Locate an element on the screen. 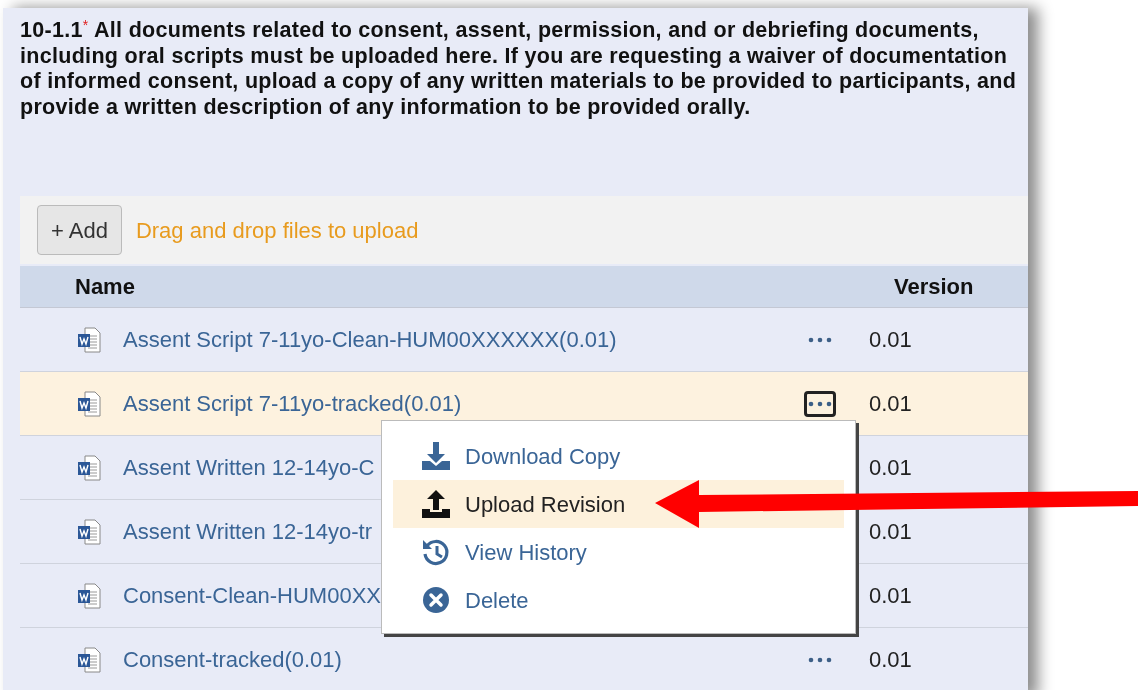 This screenshot has width=1138, height=690. column-header: Name is located at coordinates (105, 287).